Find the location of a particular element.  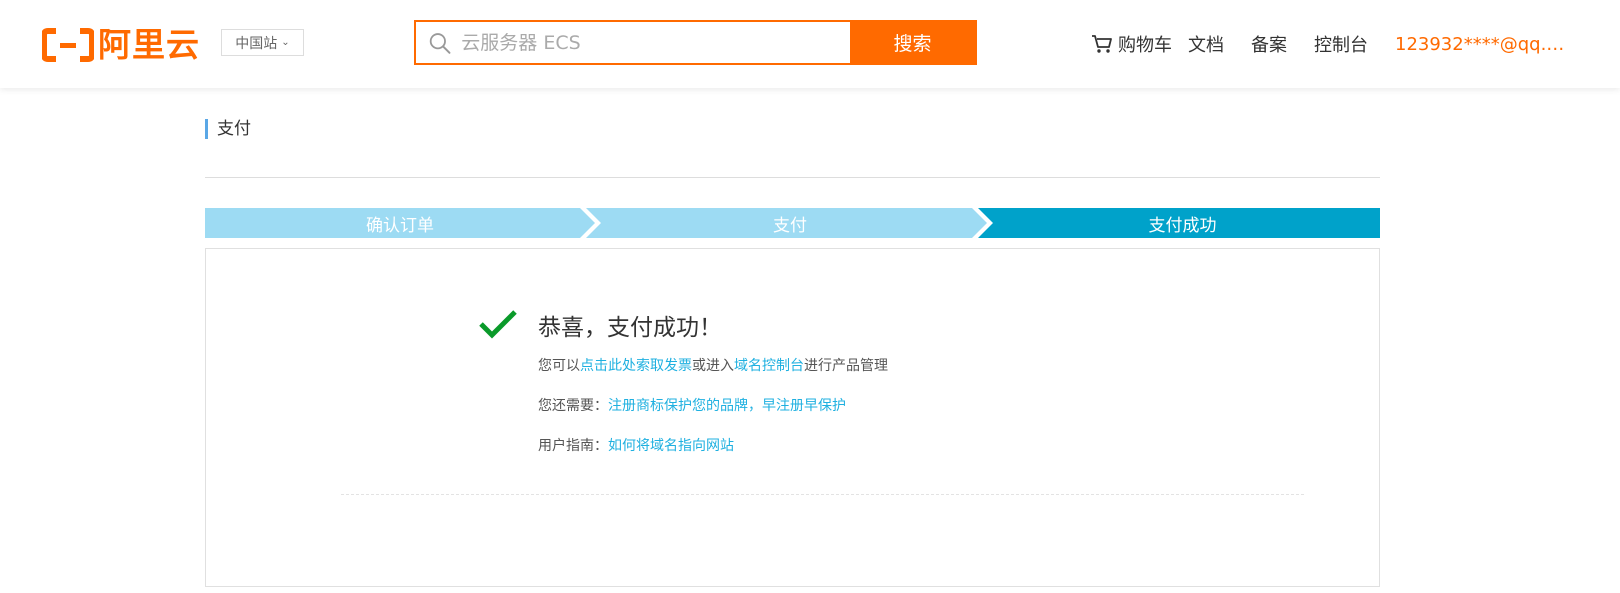

search-bar: 搜索 is located at coordinates (695, 42).